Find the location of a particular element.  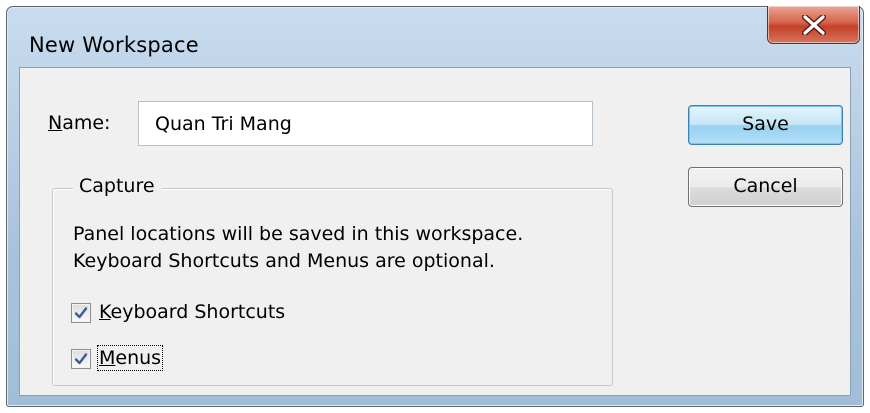

menus-label: Menus is located at coordinates (130, 358).